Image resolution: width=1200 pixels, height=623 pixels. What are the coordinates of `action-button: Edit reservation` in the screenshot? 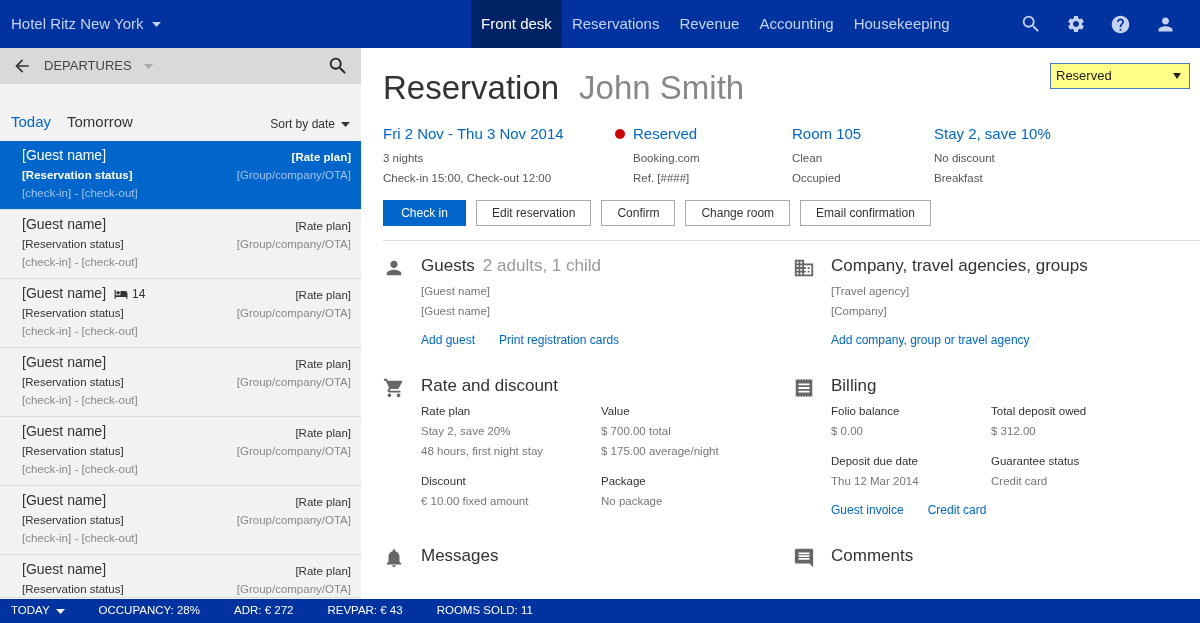 It's located at (534, 213).